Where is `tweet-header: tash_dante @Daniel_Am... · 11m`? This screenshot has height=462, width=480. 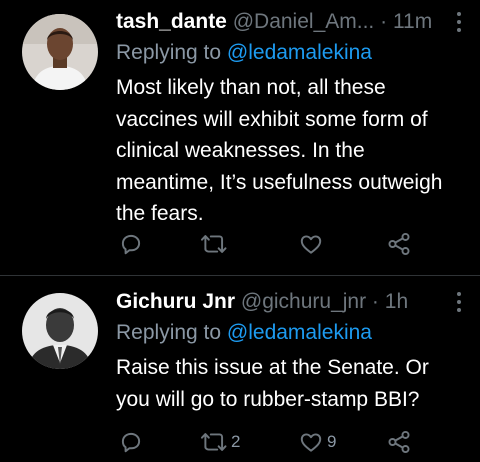
tweet-header: tash_dante @Daniel_Am... · 11m is located at coordinates (274, 22).